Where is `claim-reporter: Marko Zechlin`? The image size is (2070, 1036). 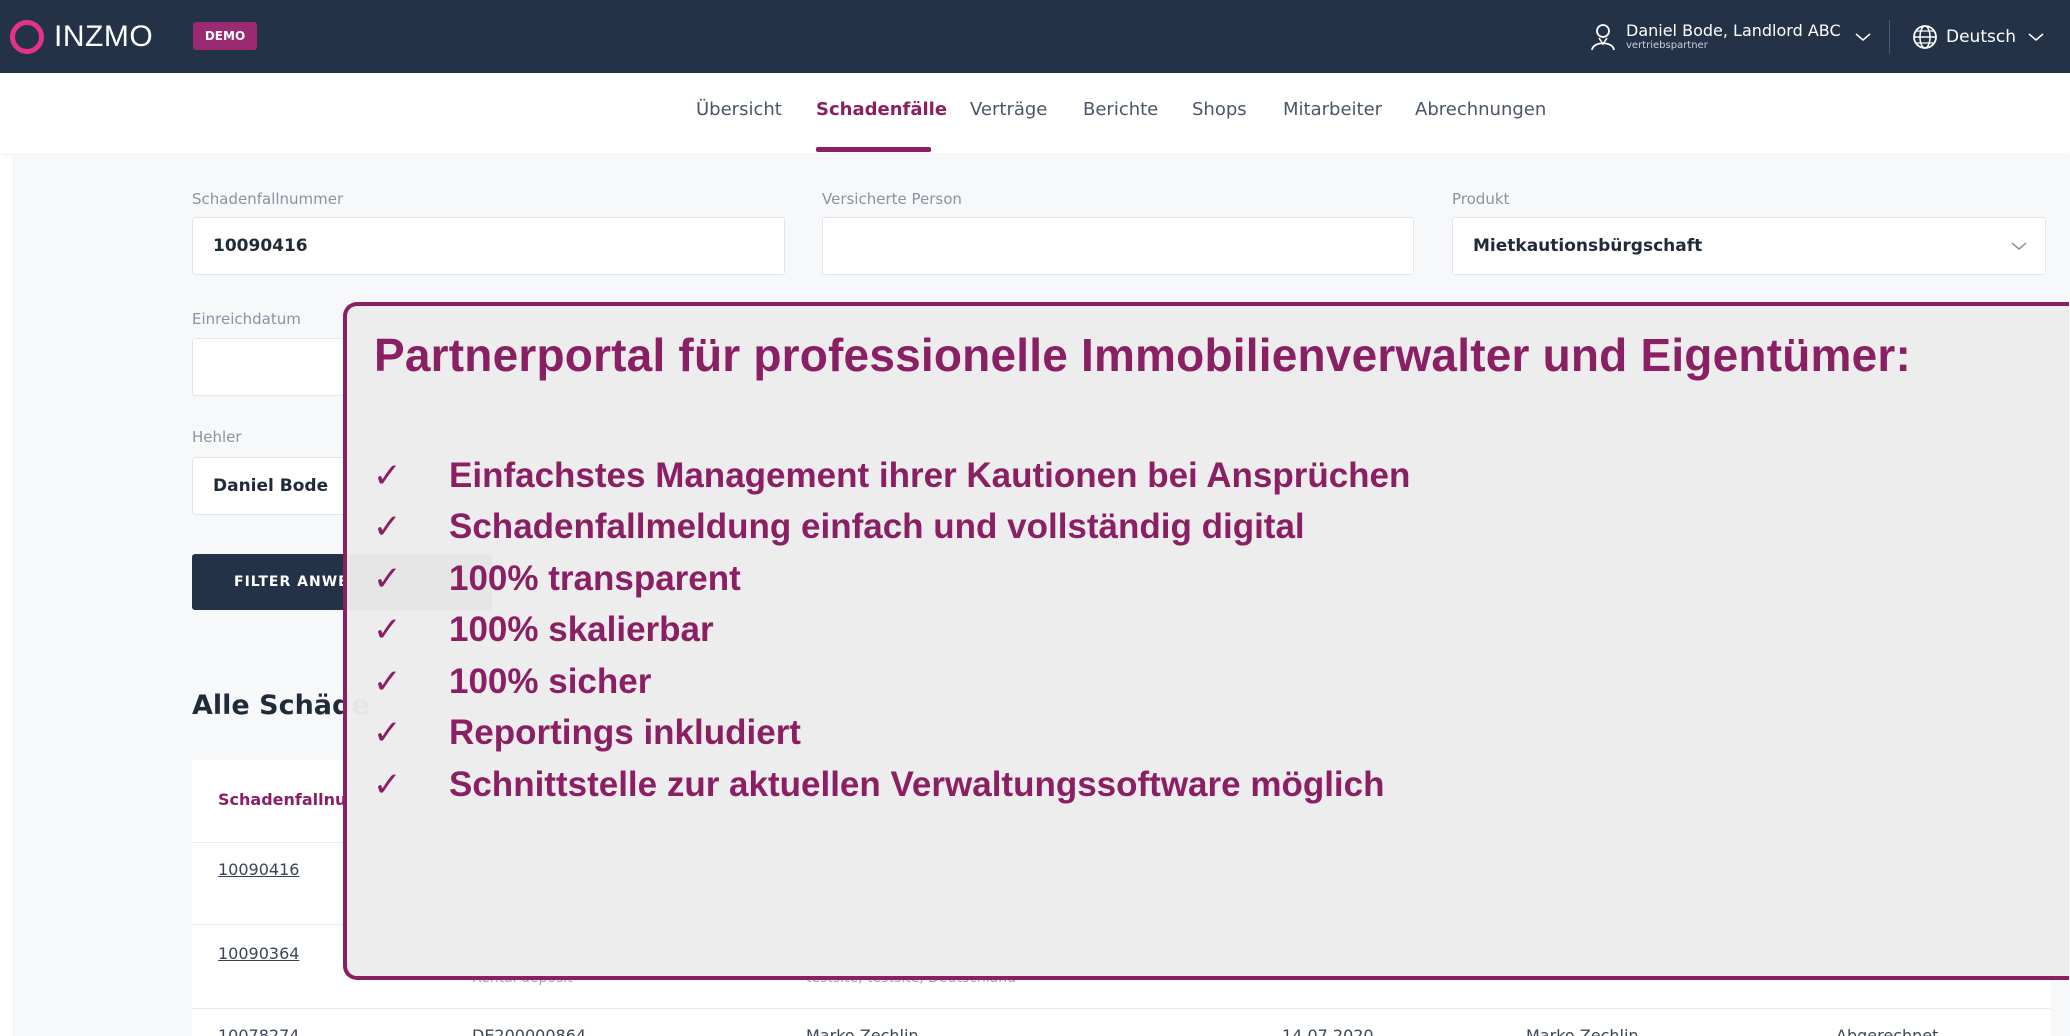
claim-reporter: Marko Zechlin is located at coordinates (1582, 1031).